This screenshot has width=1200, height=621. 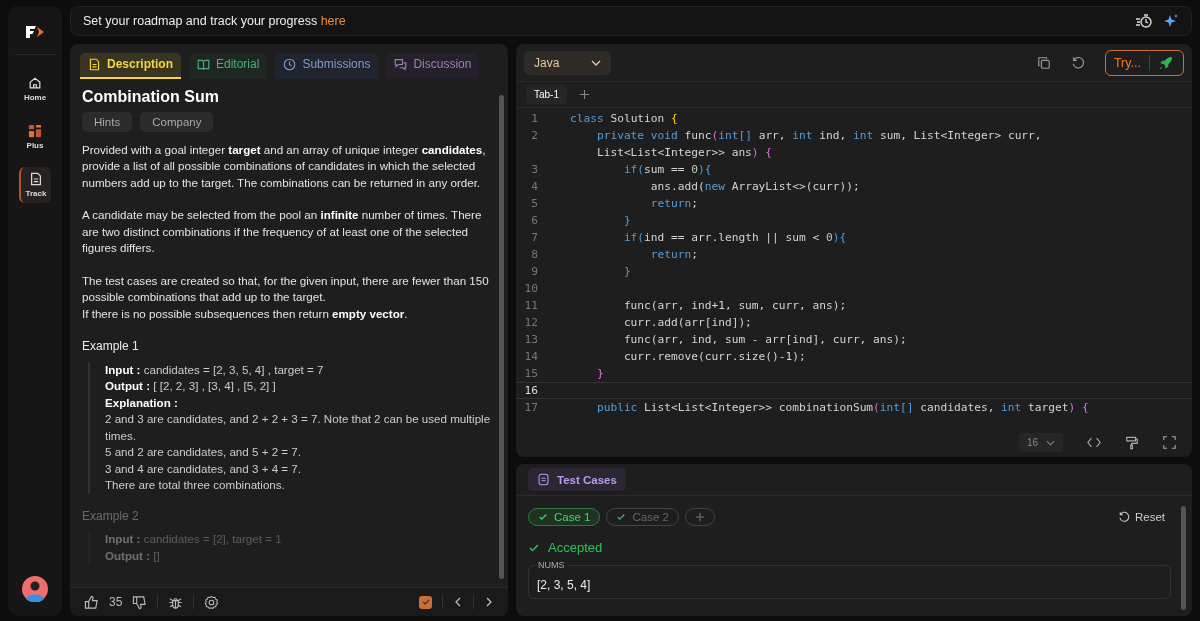 I want to click on banner-text: Set your roadmap and track your progress here, so click(x=214, y=21).